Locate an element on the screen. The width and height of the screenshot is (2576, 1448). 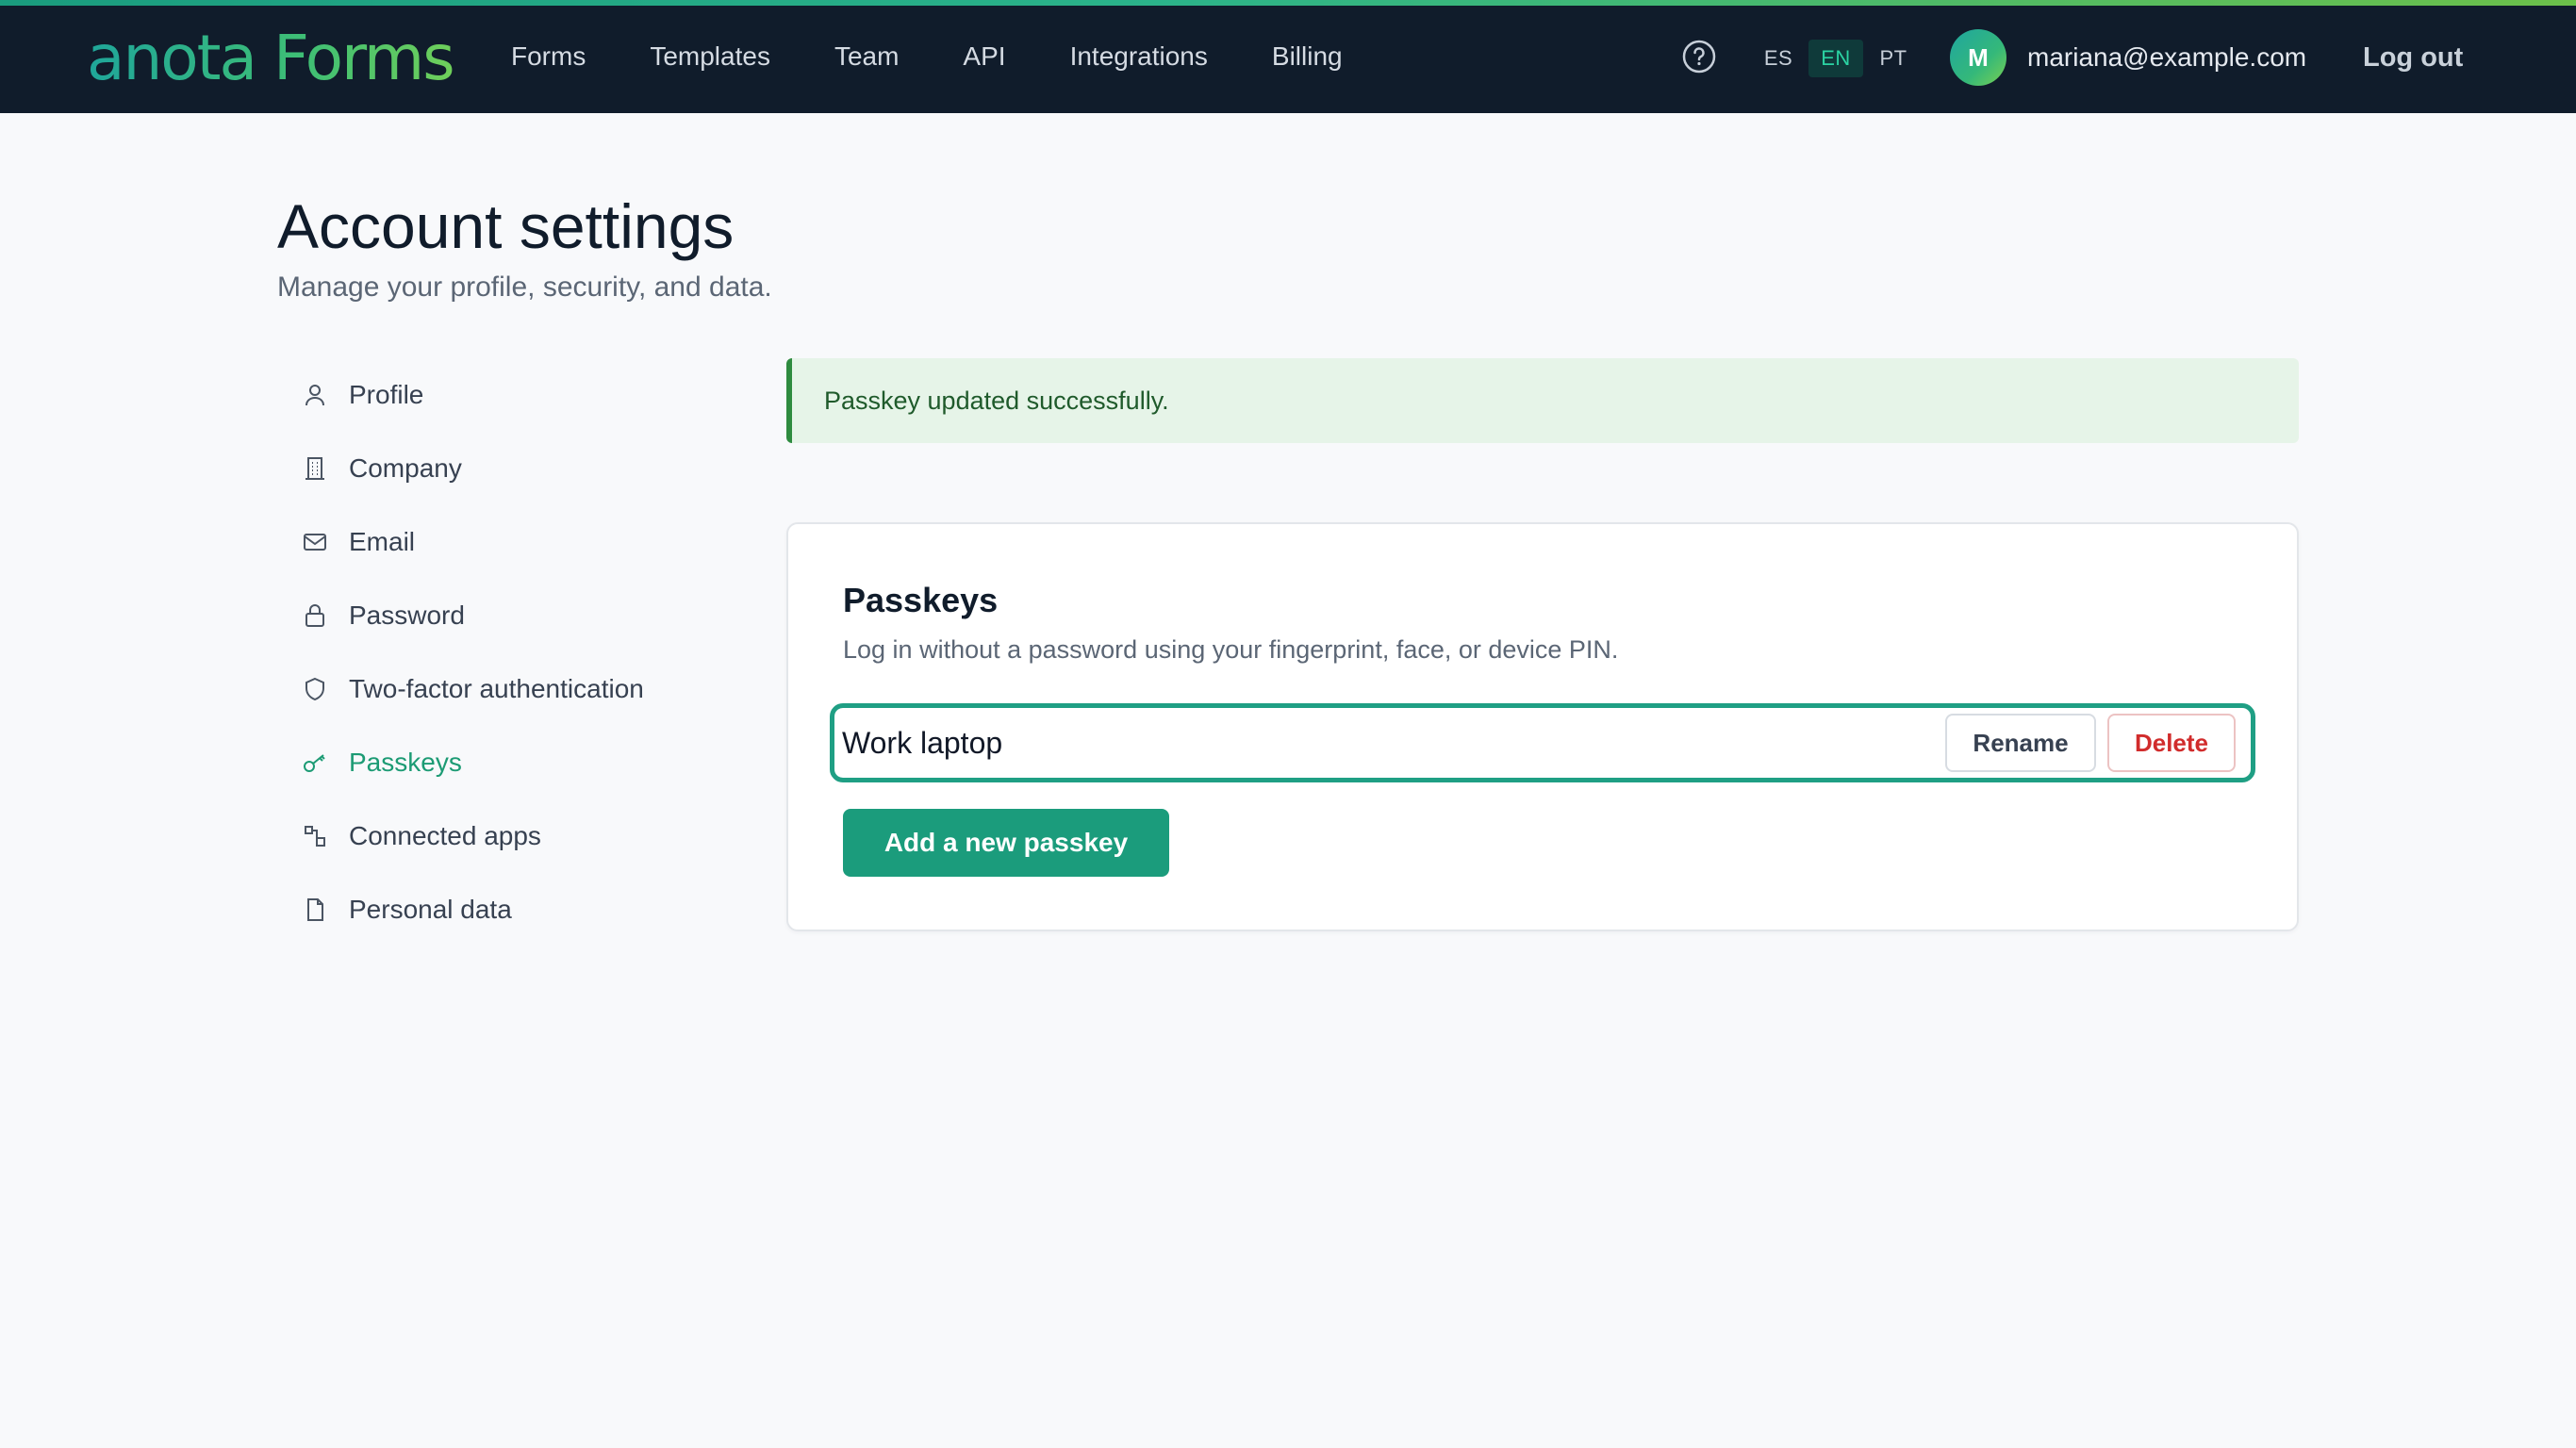
nav-team: Team is located at coordinates (866, 56).